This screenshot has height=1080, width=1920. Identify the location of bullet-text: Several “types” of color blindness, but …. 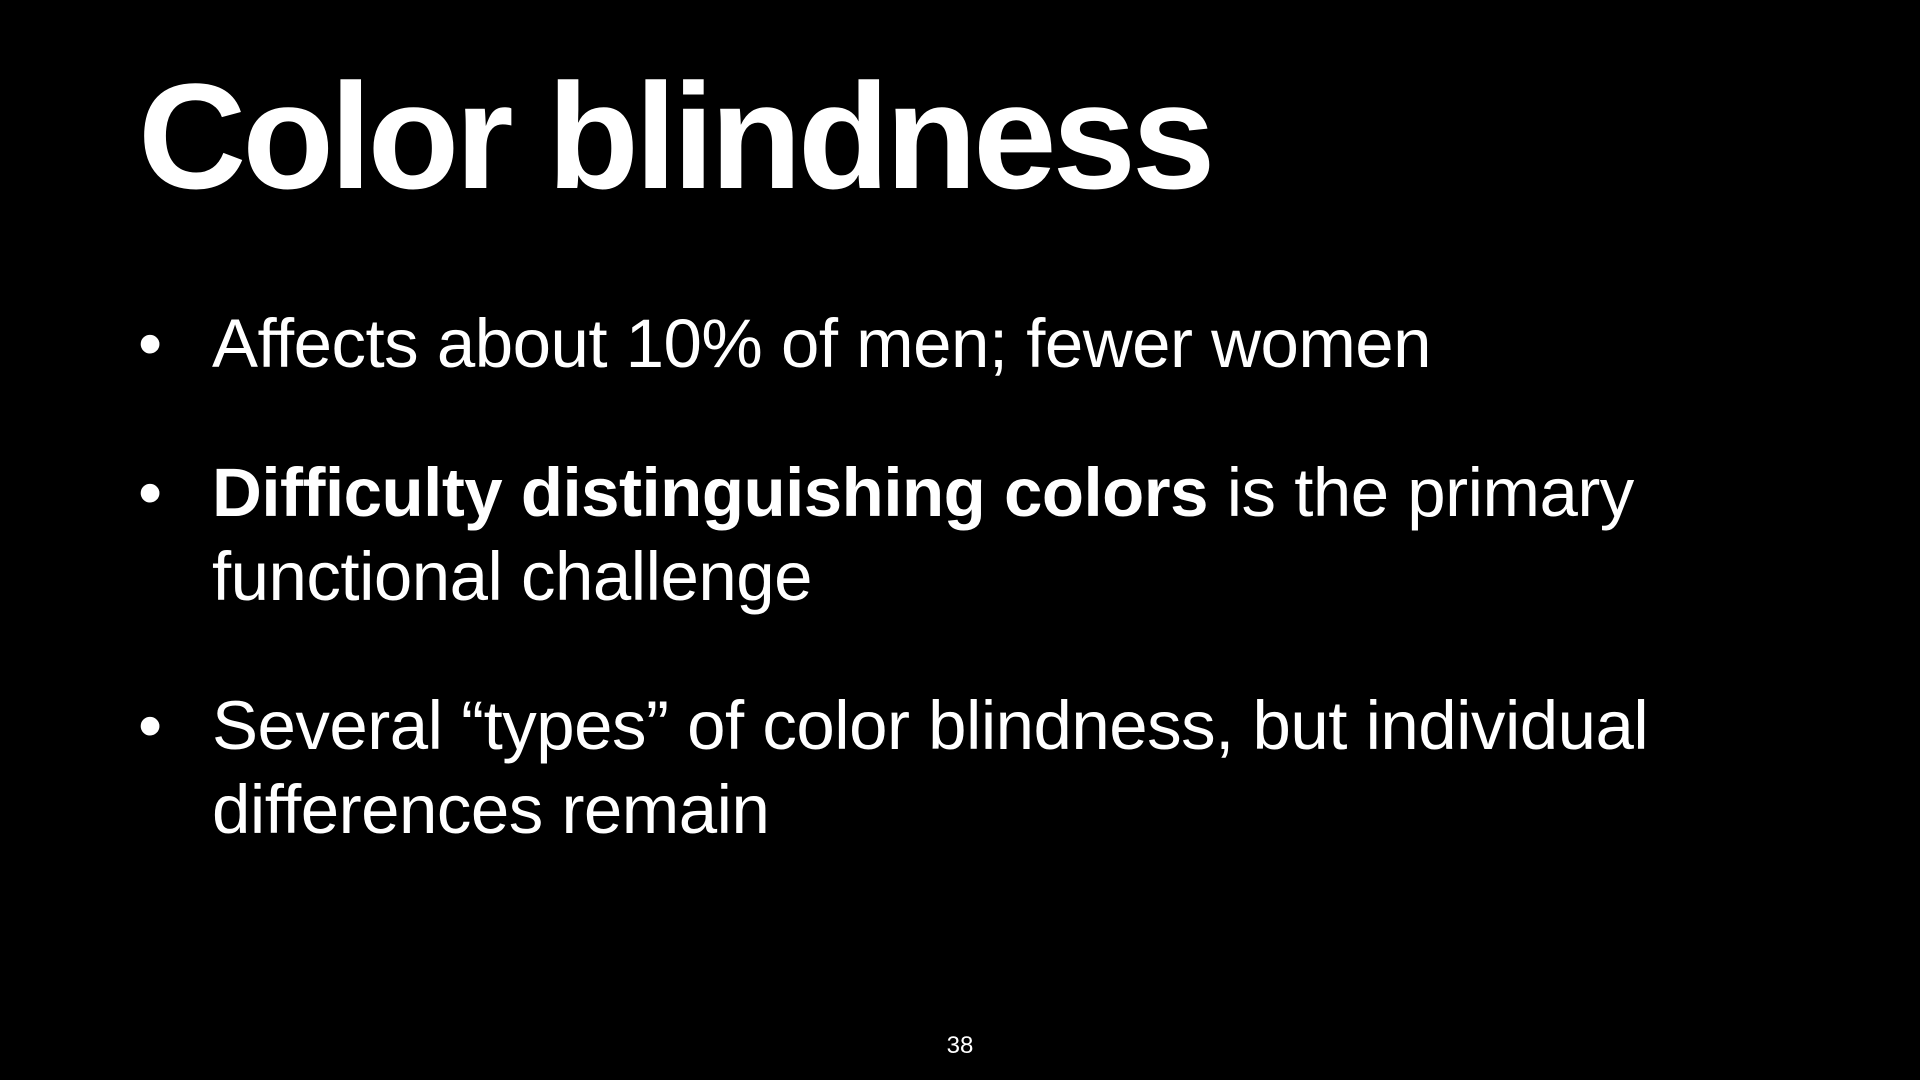
(930, 767).